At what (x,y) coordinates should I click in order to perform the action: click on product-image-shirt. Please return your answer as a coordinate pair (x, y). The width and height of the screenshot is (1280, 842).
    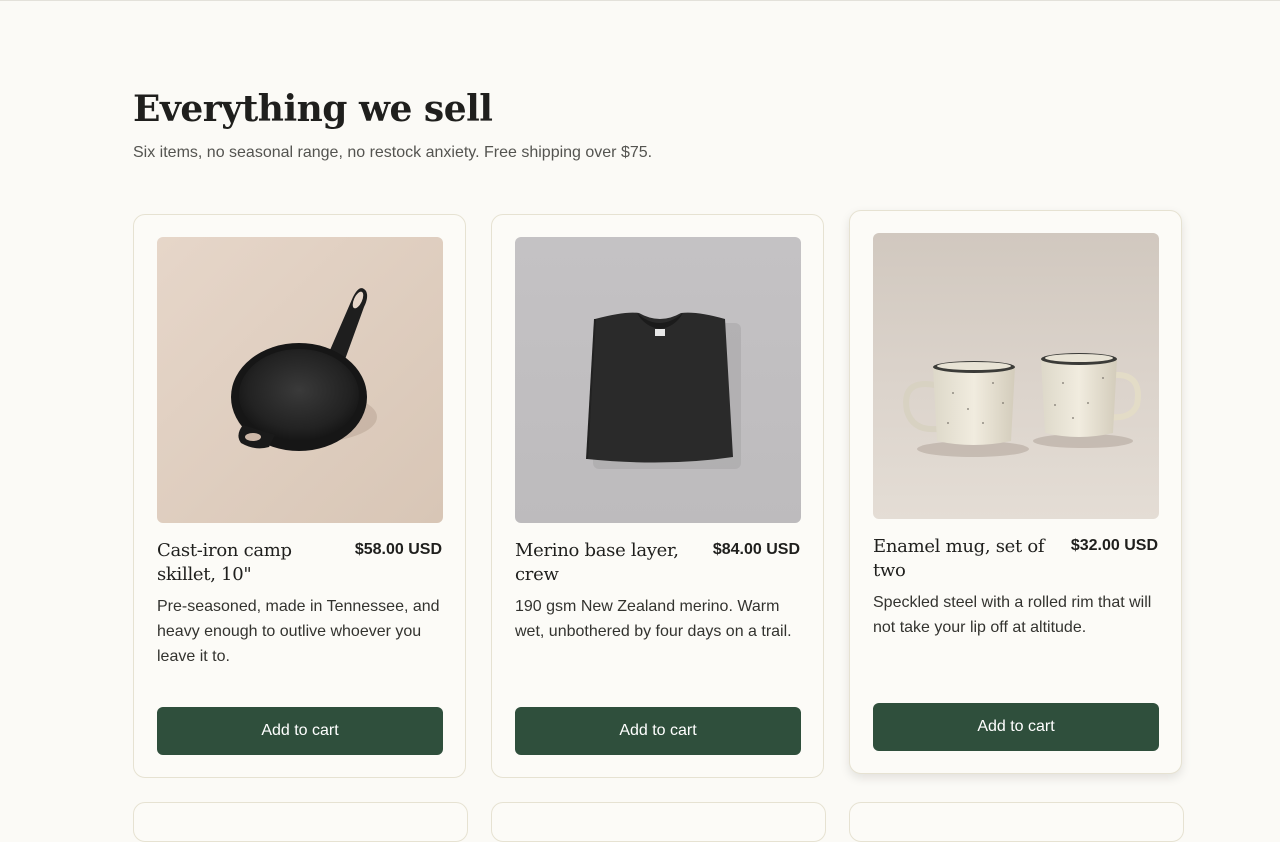
    Looking at the image, I should click on (658, 380).